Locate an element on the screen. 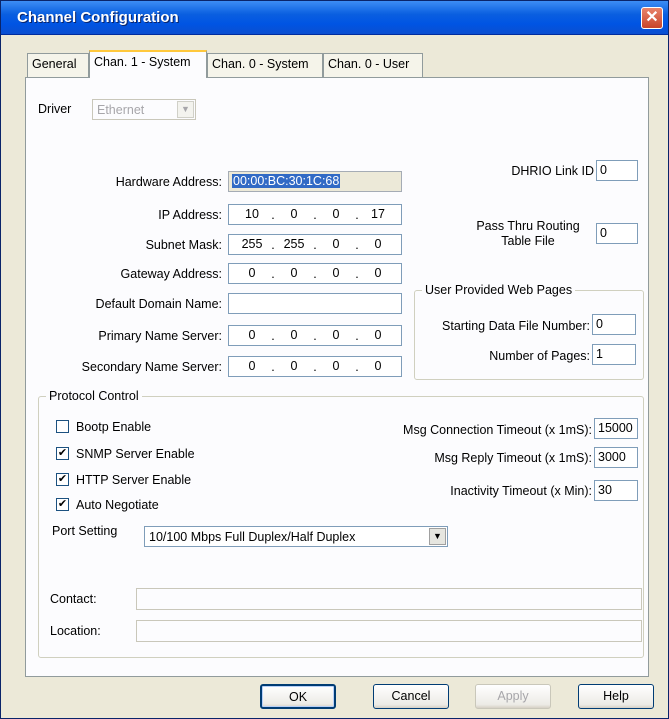 This screenshot has width=669, height=719. gateway-address-label: Gateway Address: is located at coordinates (171, 274).